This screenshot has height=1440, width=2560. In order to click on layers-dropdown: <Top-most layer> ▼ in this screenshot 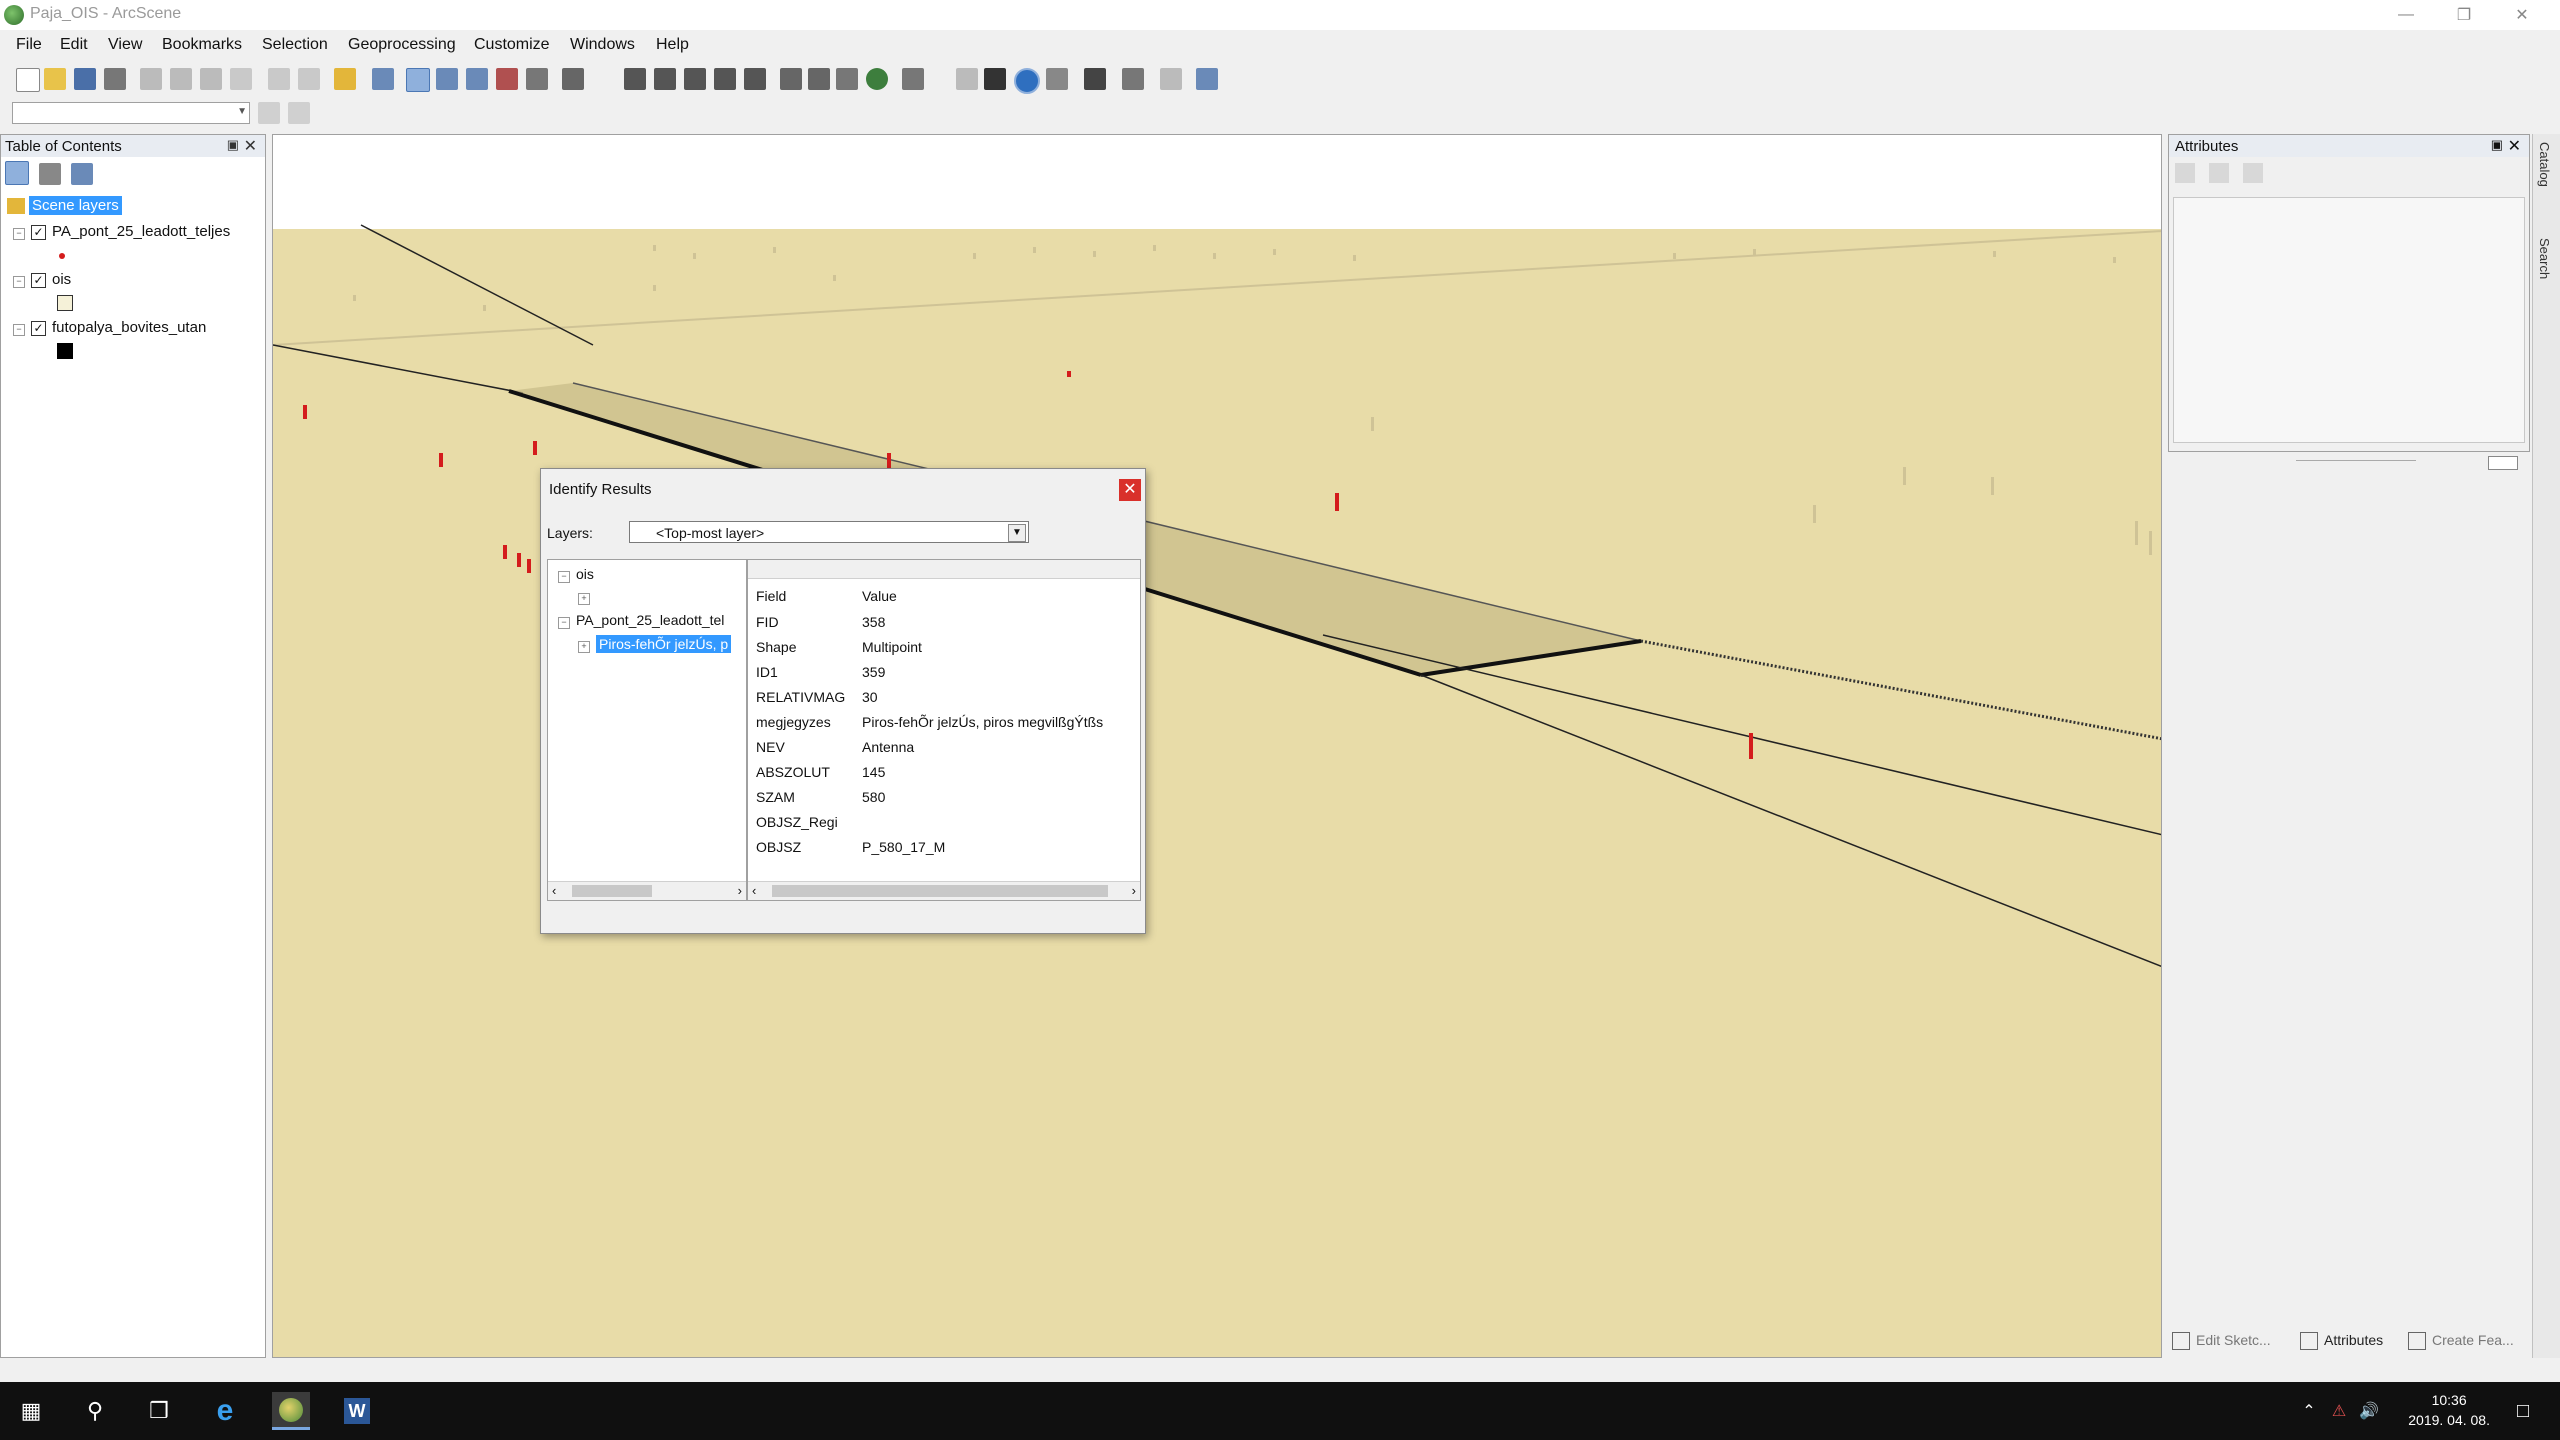, I will do `click(829, 532)`.